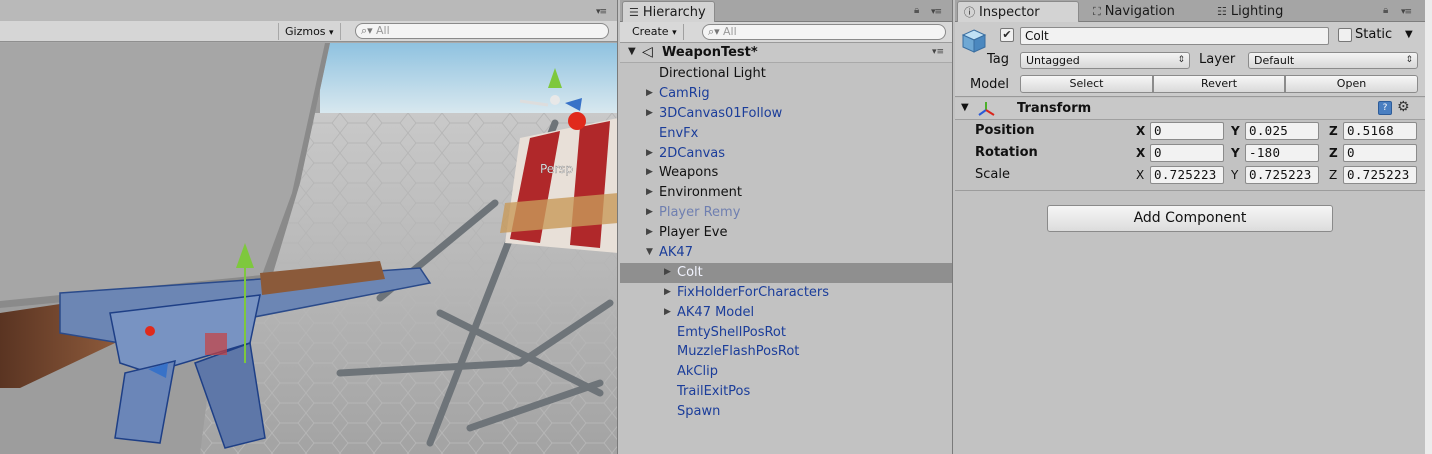  Describe the element at coordinates (647, 52) in the screenshot. I see `unity-scene-icon: ◁` at that location.